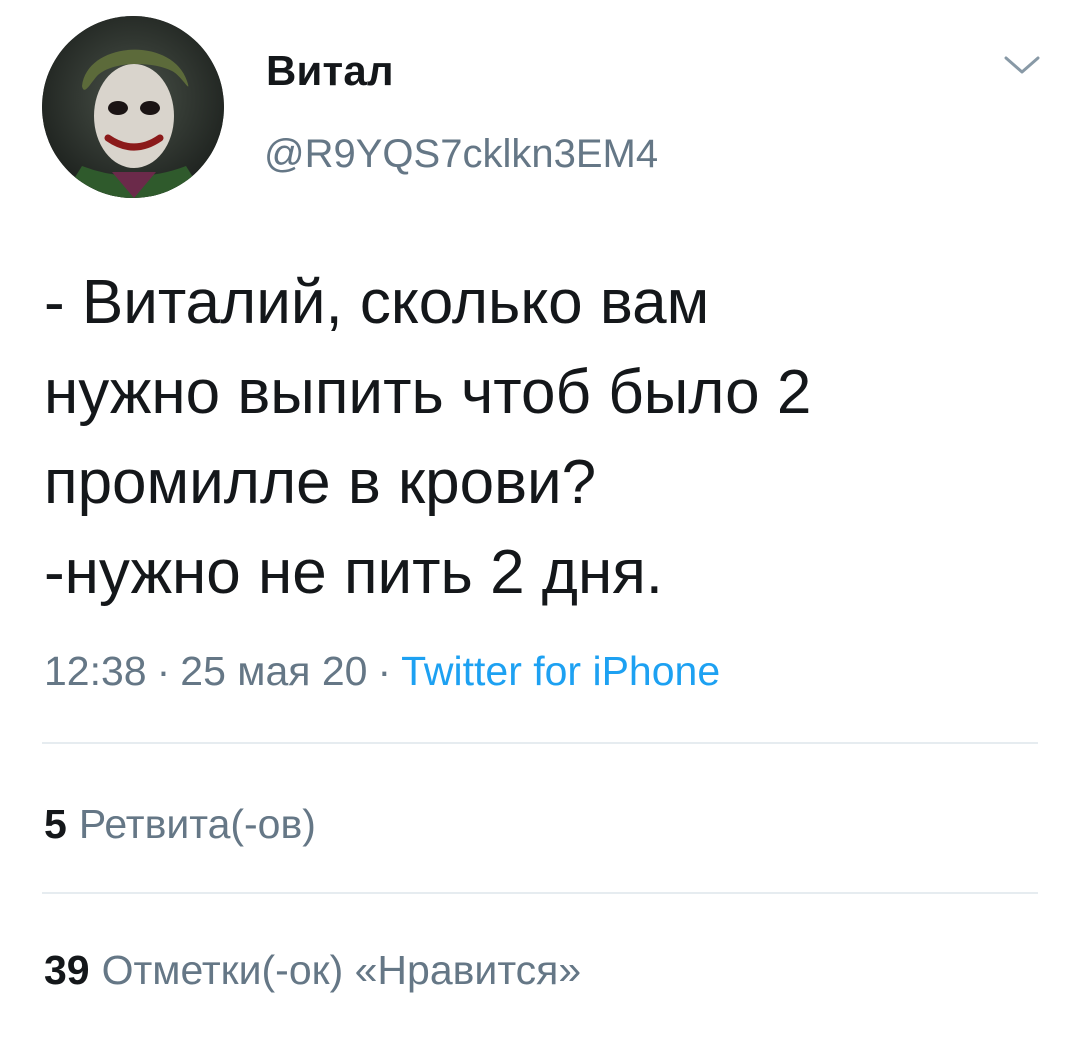 The image size is (1080, 1042). What do you see at coordinates (95, 671) in the screenshot?
I see `tweet-time: 12:38` at bounding box center [95, 671].